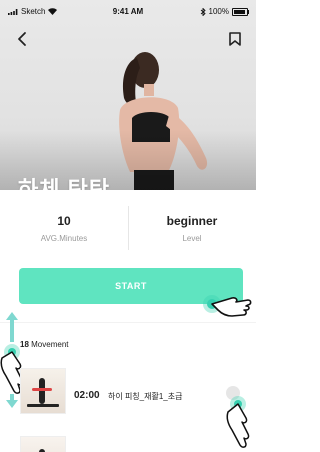 Image resolution: width=320 pixels, height=452 pixels. I want to click on movement-section-header: 18 Movement, so click(44, 344).